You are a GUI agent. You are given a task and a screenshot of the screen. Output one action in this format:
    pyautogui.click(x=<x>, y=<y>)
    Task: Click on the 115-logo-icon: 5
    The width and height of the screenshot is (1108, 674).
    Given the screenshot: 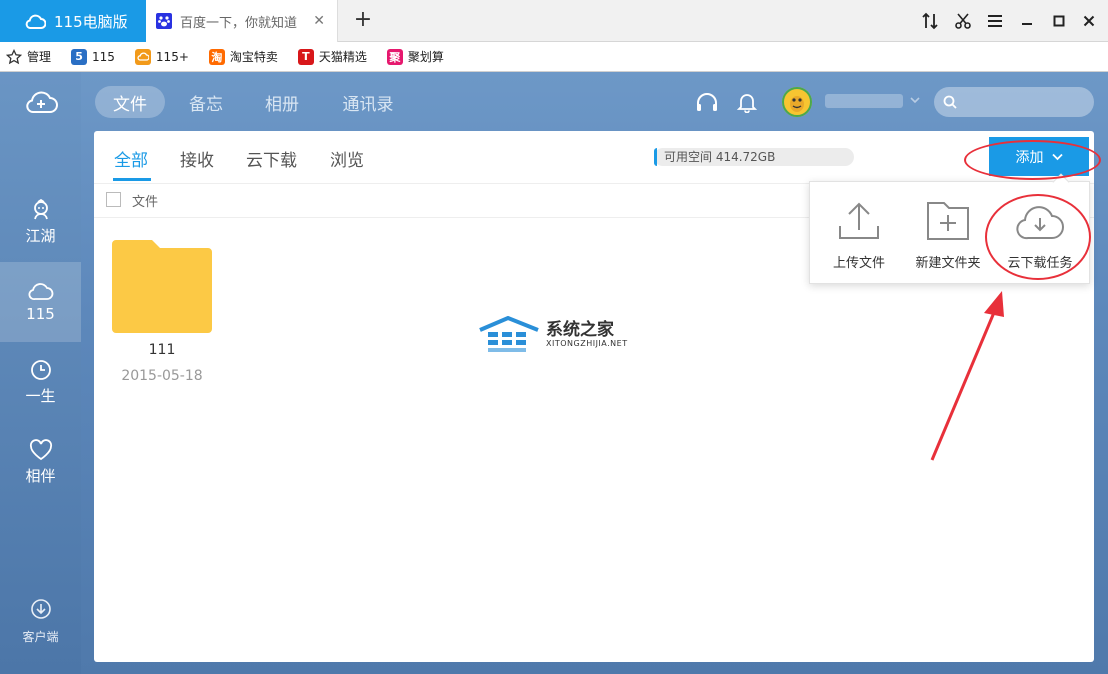 What is the action you would take?
    pyautogui.click(x=79, y=56)
    